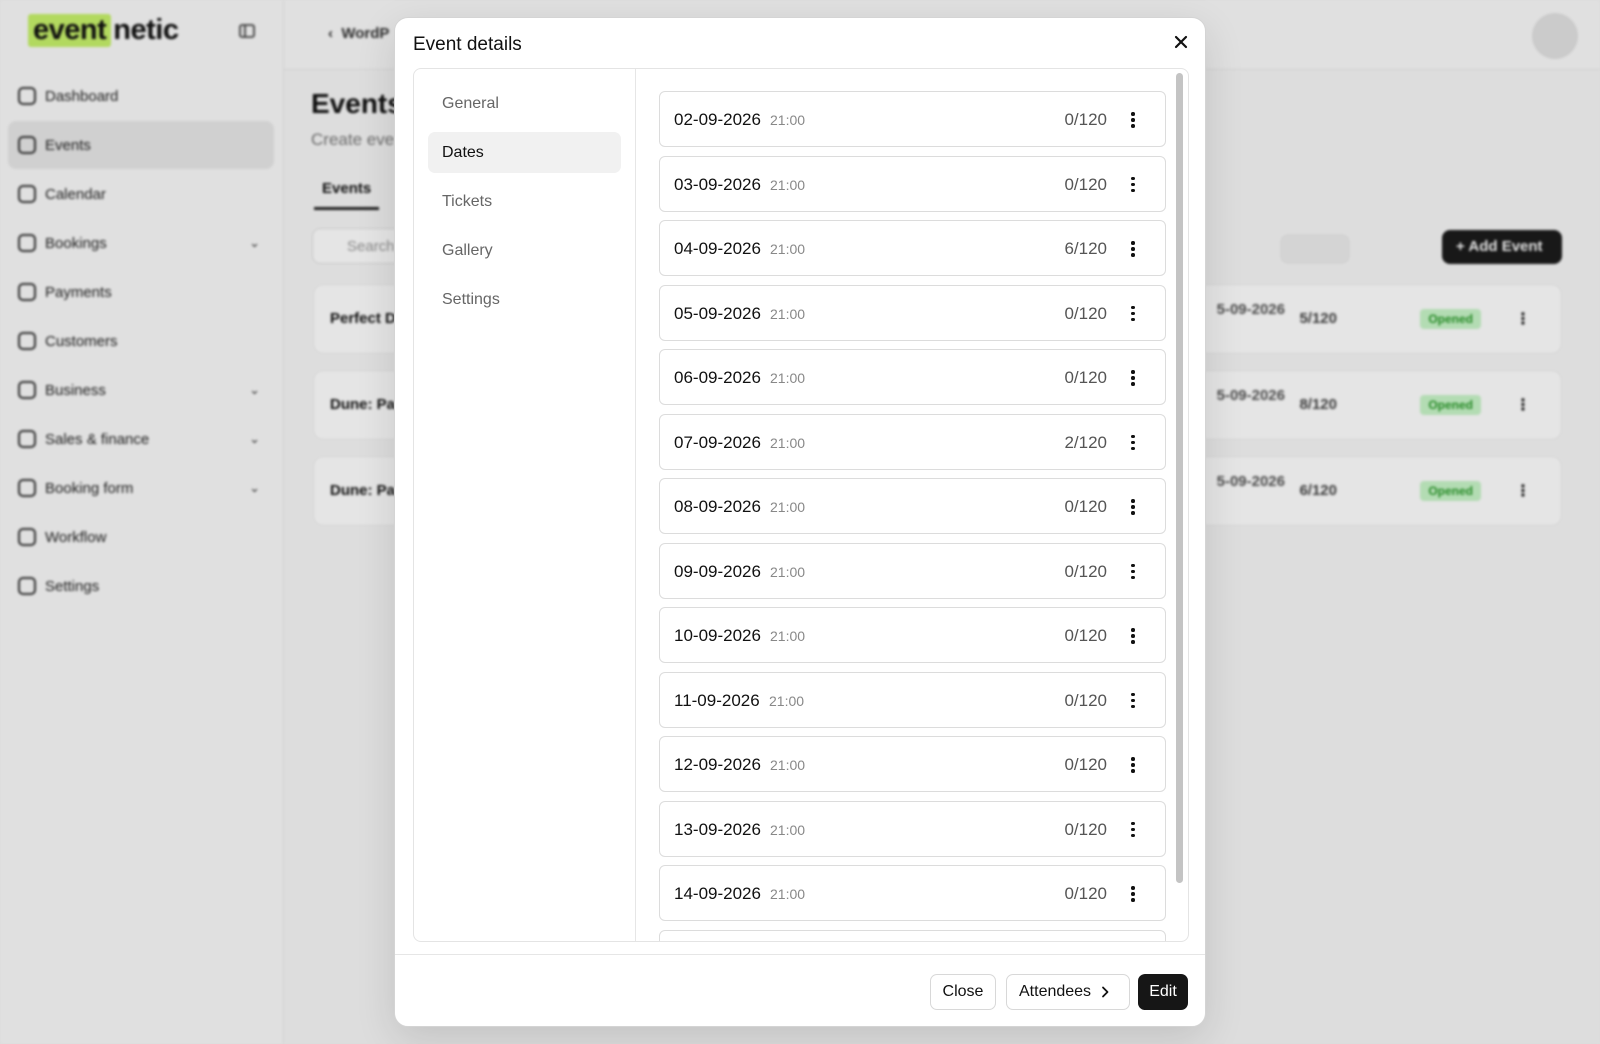 This screenshot has width=1600, height=1044. I want to click on date-row: 13-09-2026 21:00 0/120, so click(912, 828).